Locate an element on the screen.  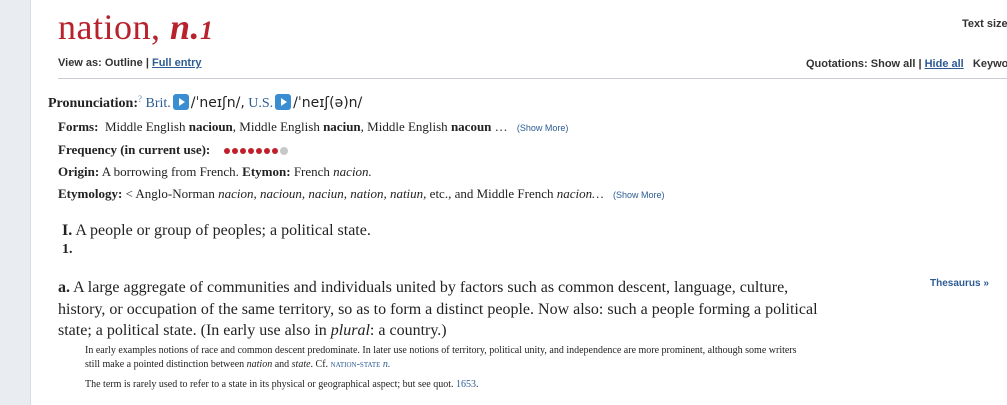
note1-nation: nation is located at coordinates (259, 364).